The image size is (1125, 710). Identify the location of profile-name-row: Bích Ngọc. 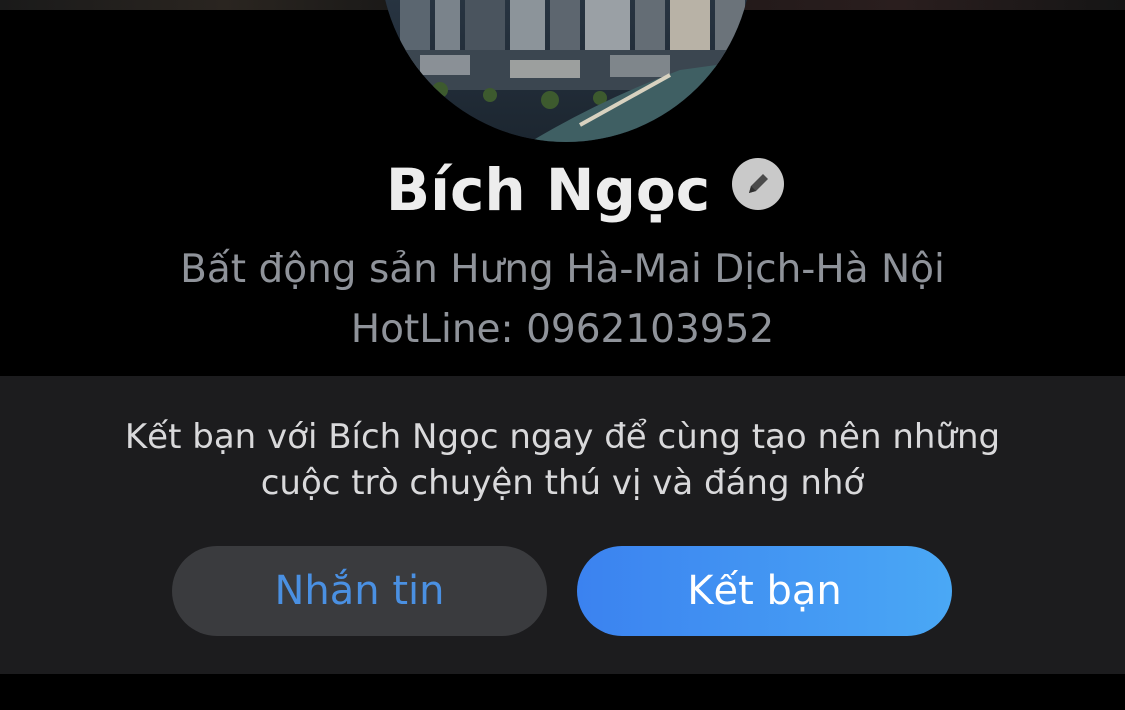
(562, 190).